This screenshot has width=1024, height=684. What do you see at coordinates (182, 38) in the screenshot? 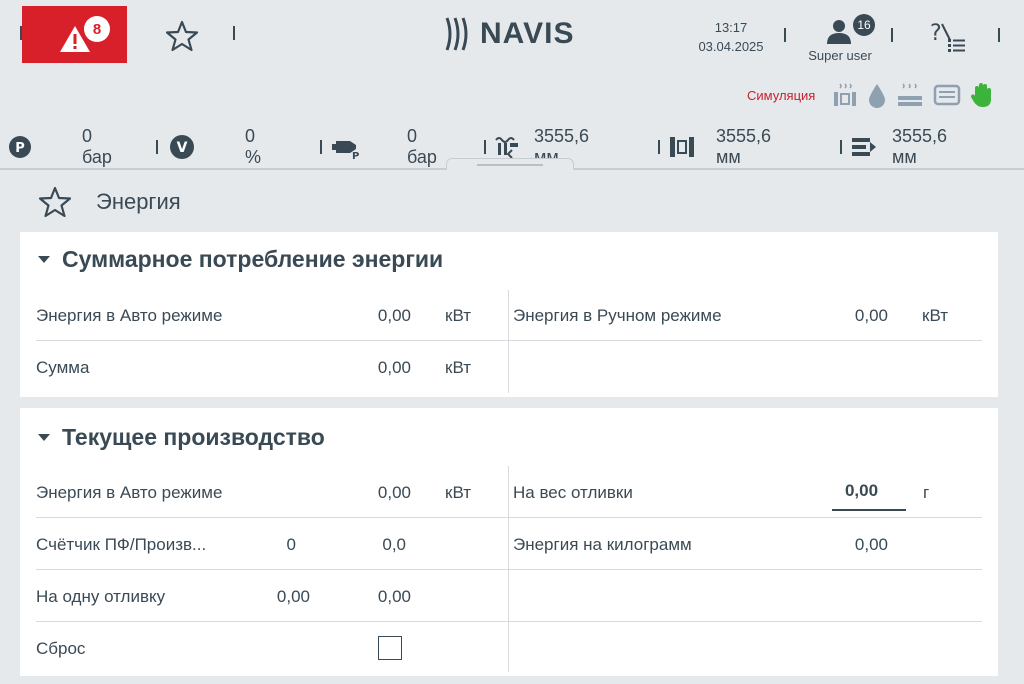
I see `favorites-star-icon` at bounding box center [182, 38].